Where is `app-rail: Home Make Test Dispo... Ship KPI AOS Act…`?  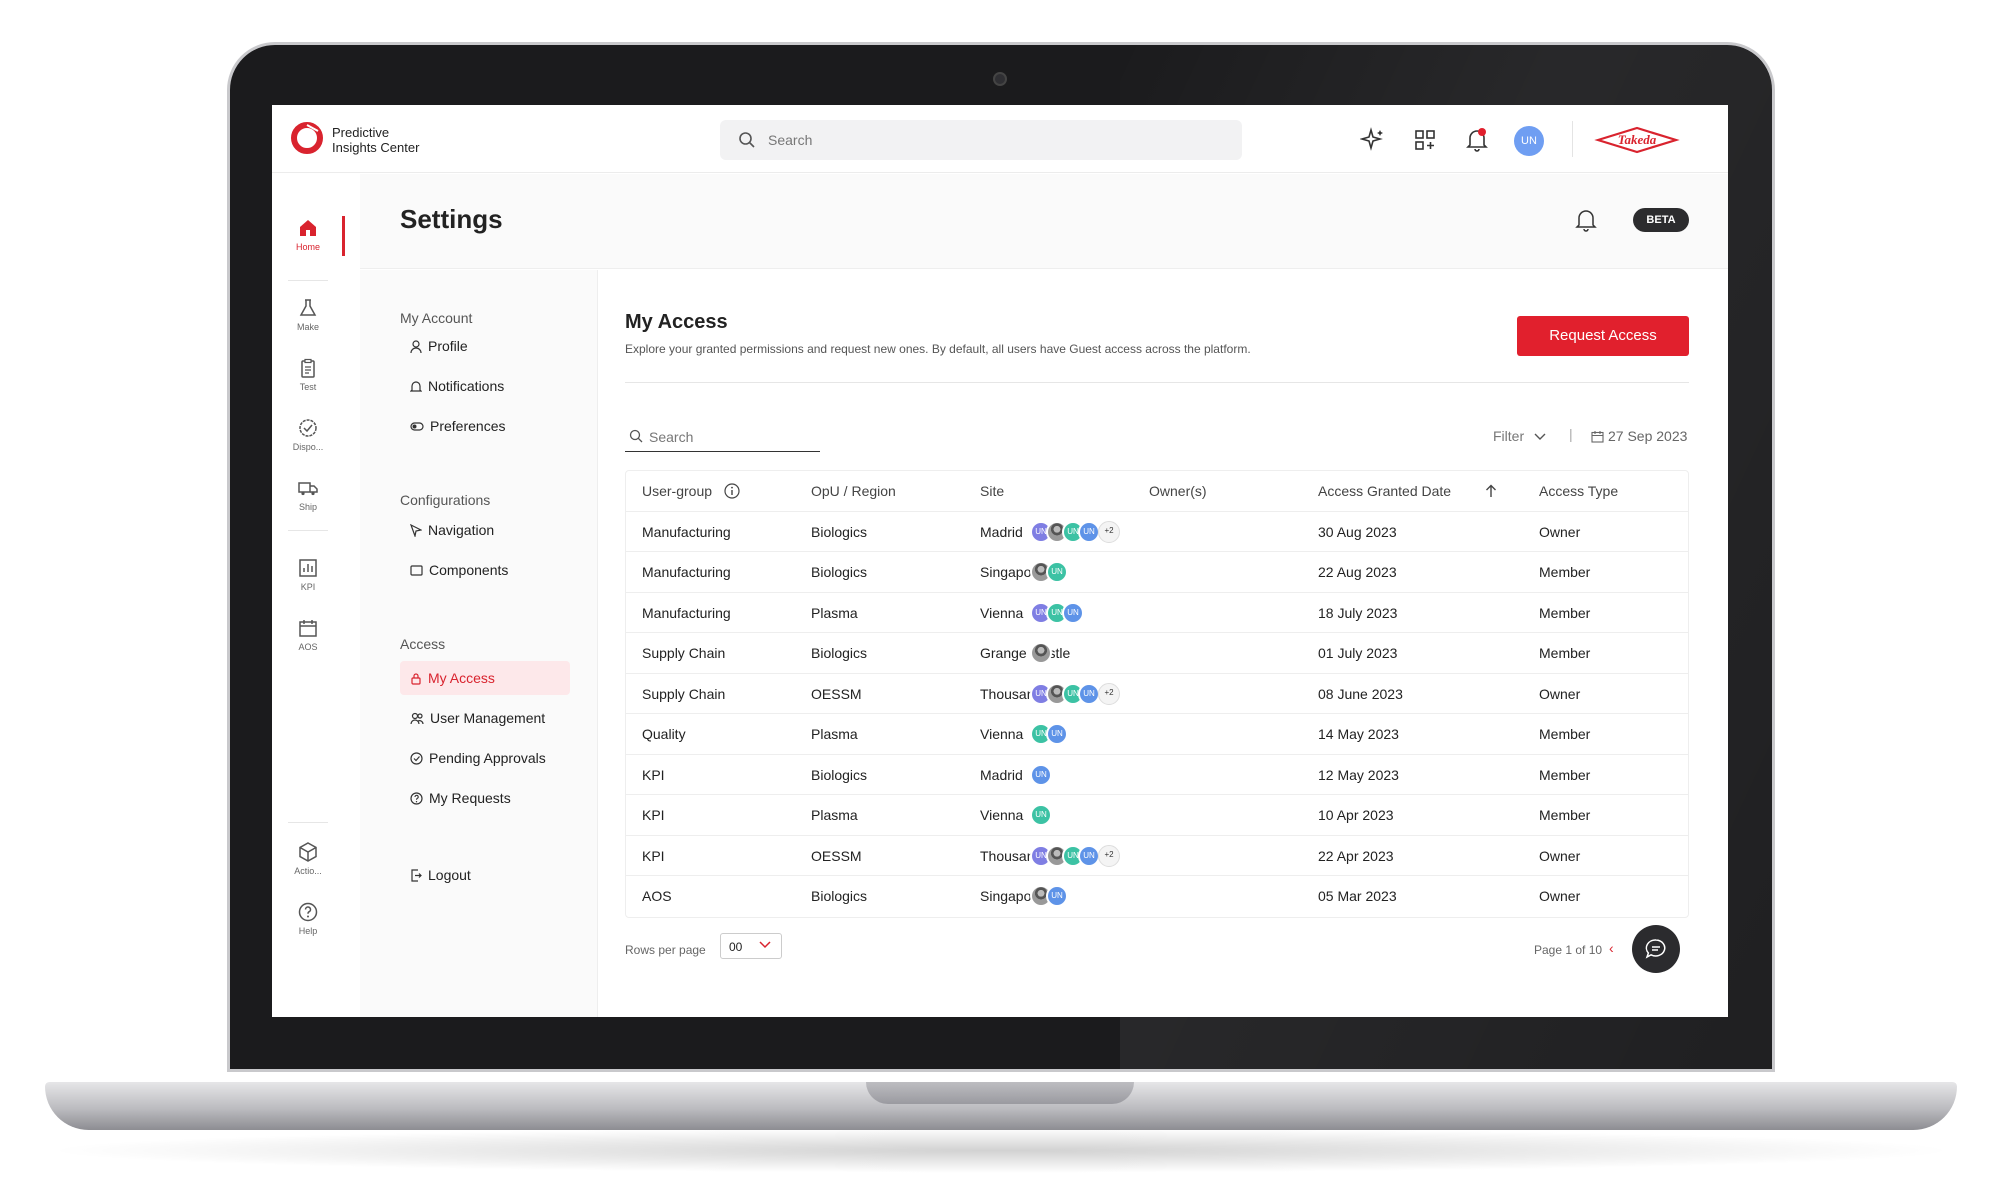
app-rail: Home Make Test Dispo... Ship KPI AOS Act… is located at coordinates (316, 595).